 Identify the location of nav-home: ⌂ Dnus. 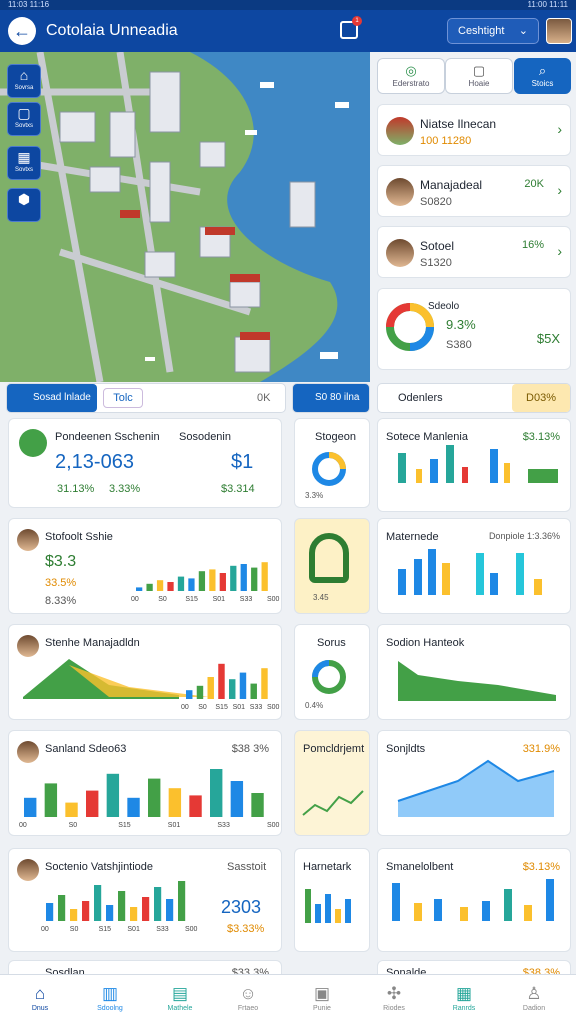
(40, 997).